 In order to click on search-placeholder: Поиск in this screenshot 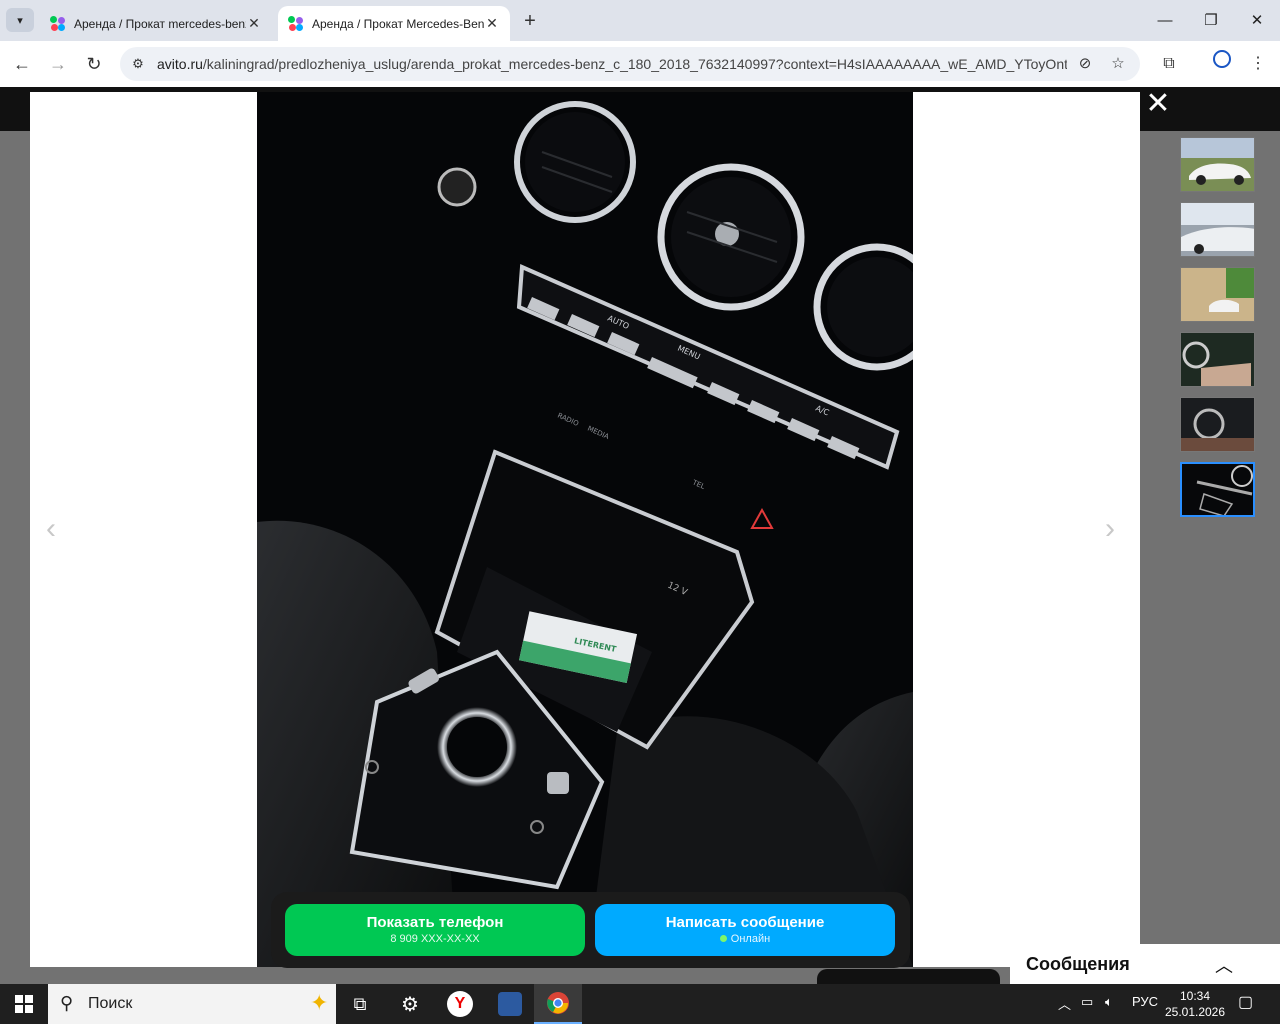, I will do `click(110, 1003)`.